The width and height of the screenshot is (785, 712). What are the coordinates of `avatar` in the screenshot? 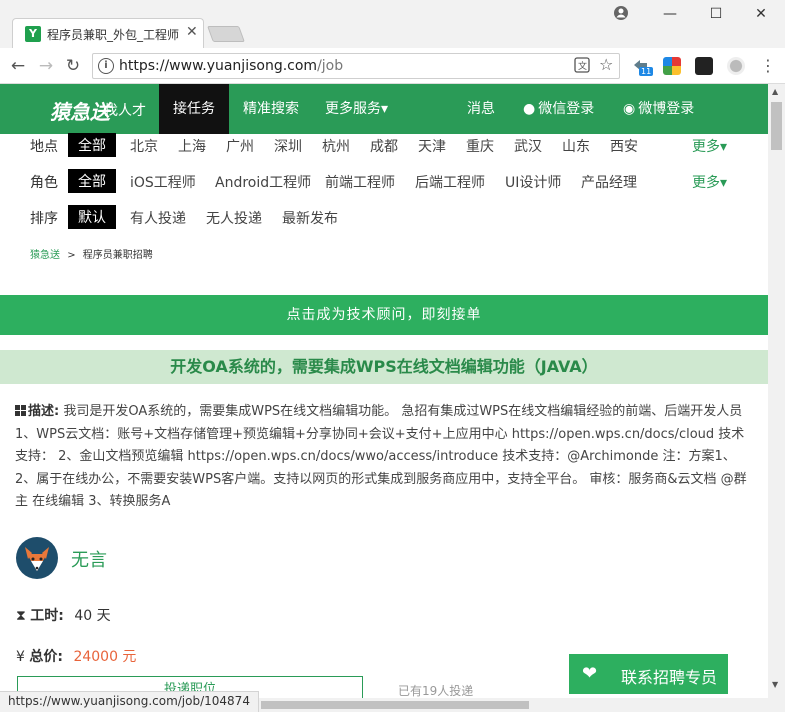 It's located at (37, 558).